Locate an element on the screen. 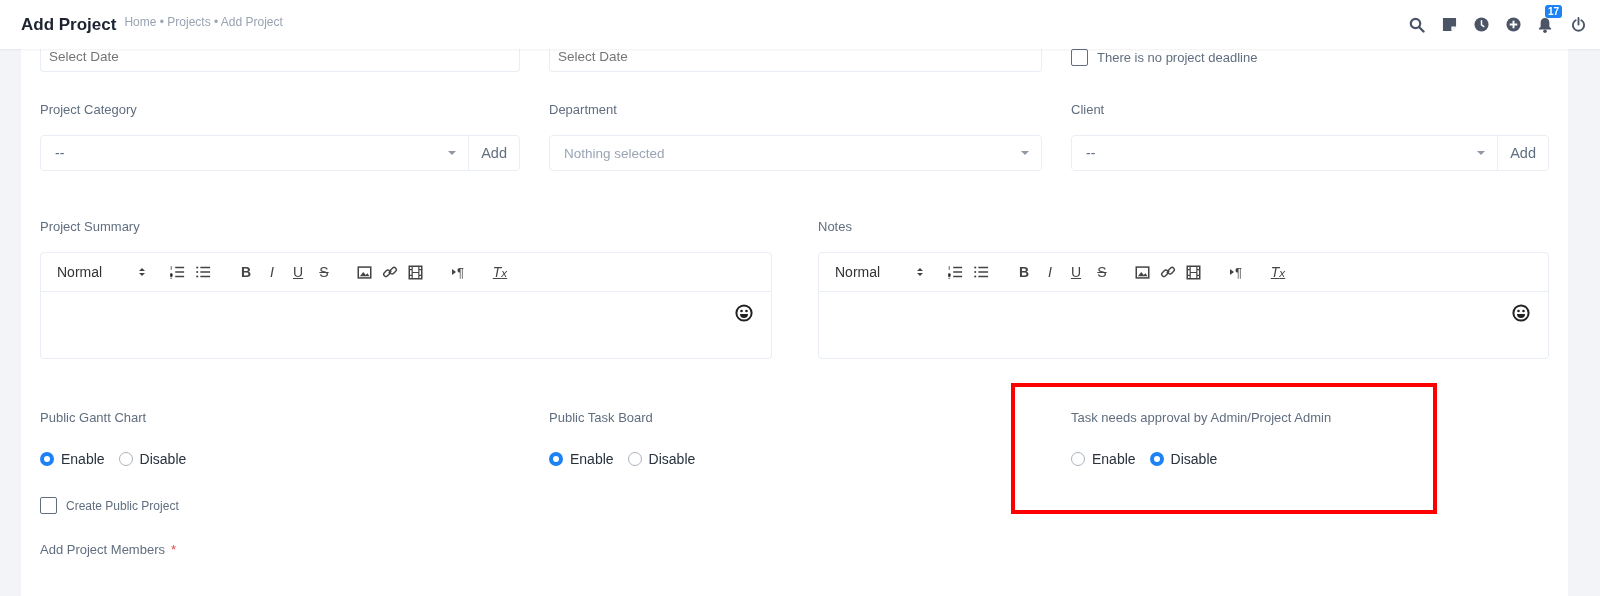 The width and height of the screenshot is (1600, 596). field-label: Public Task Board is located at coordinates (601, 417).